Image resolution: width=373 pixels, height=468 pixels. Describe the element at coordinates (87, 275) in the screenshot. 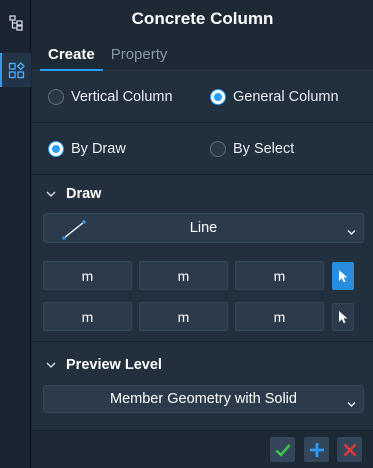

I see `start-x-field: m` at that location.